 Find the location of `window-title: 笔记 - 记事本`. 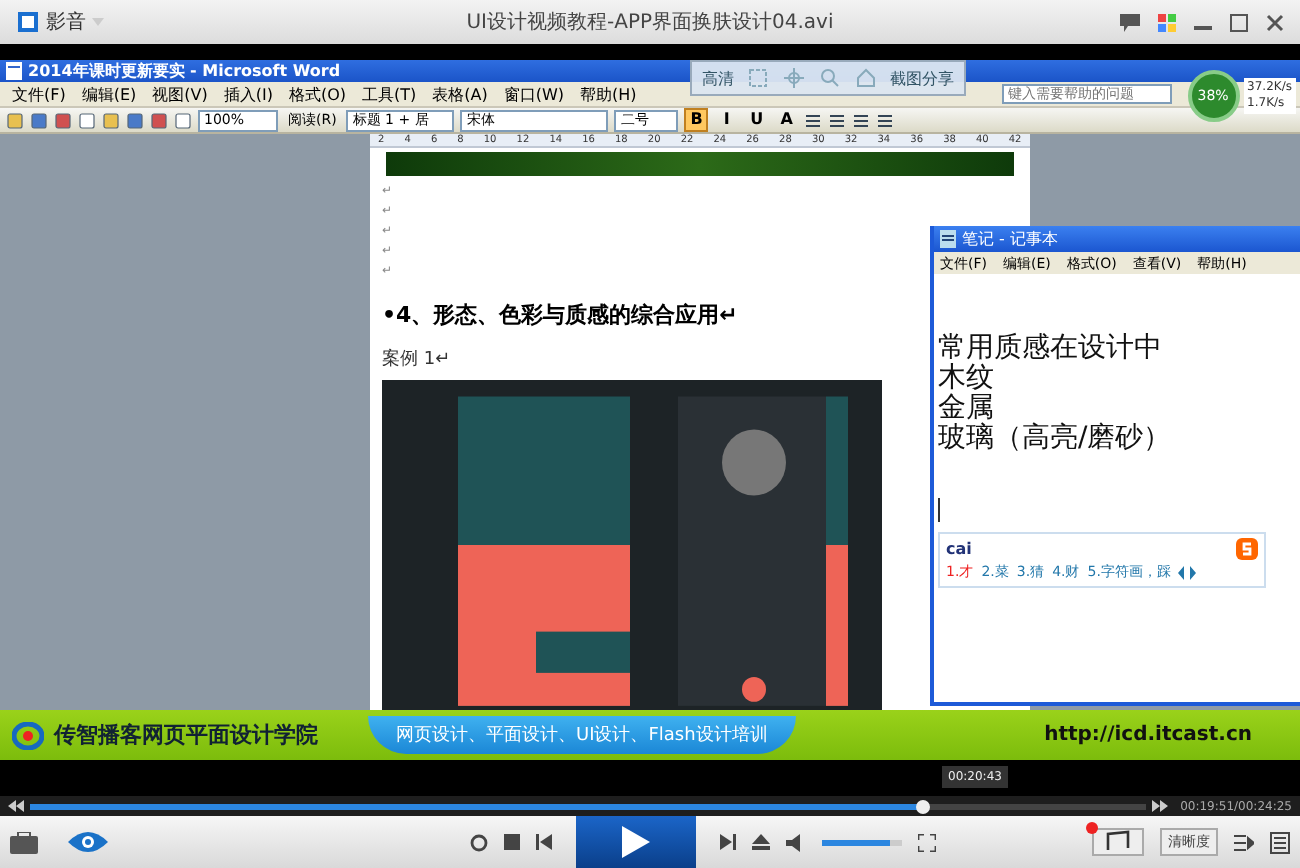

window-title: 笔记 - 记事本 is located at coordinates (1010, 239).